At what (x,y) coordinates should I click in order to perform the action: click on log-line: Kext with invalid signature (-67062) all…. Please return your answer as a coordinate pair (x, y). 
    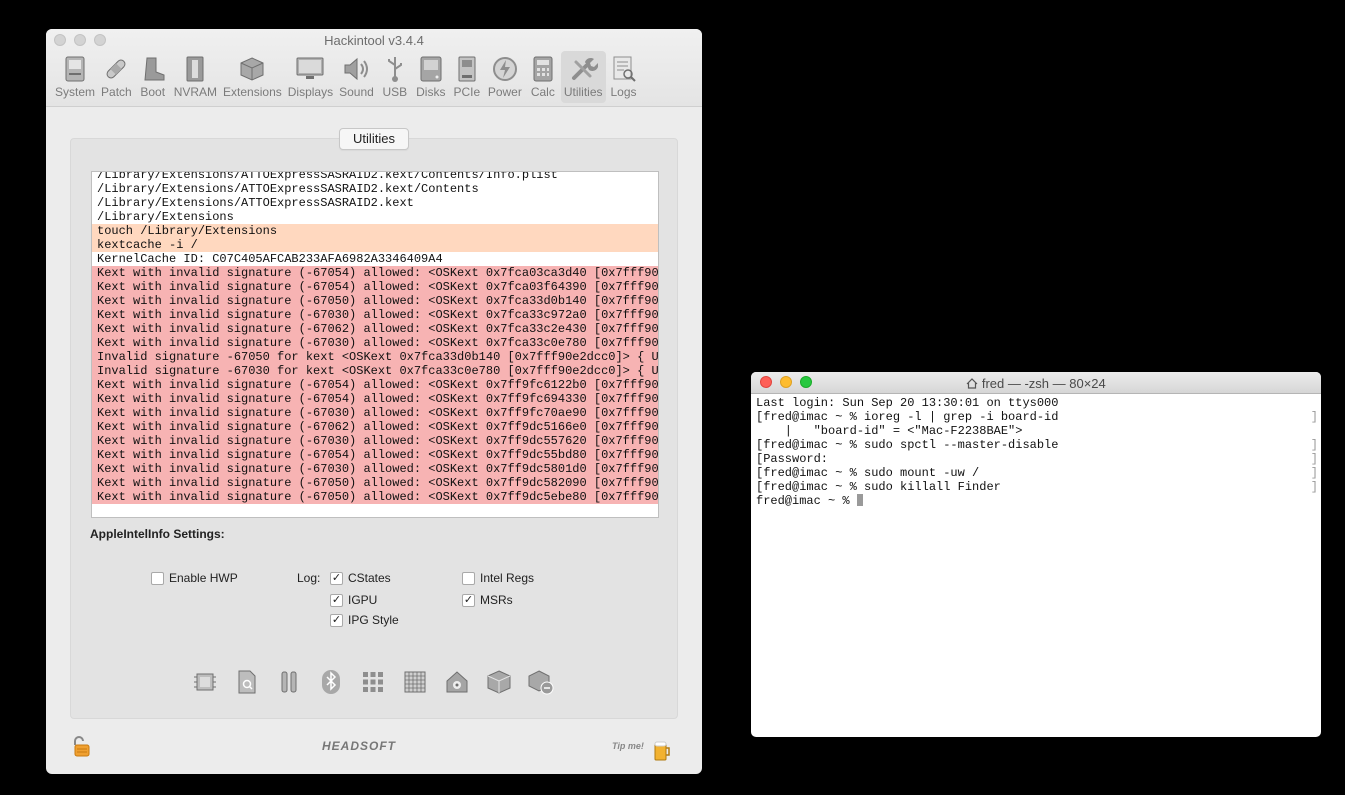
    Looking at the image, I should click on (375, 427).